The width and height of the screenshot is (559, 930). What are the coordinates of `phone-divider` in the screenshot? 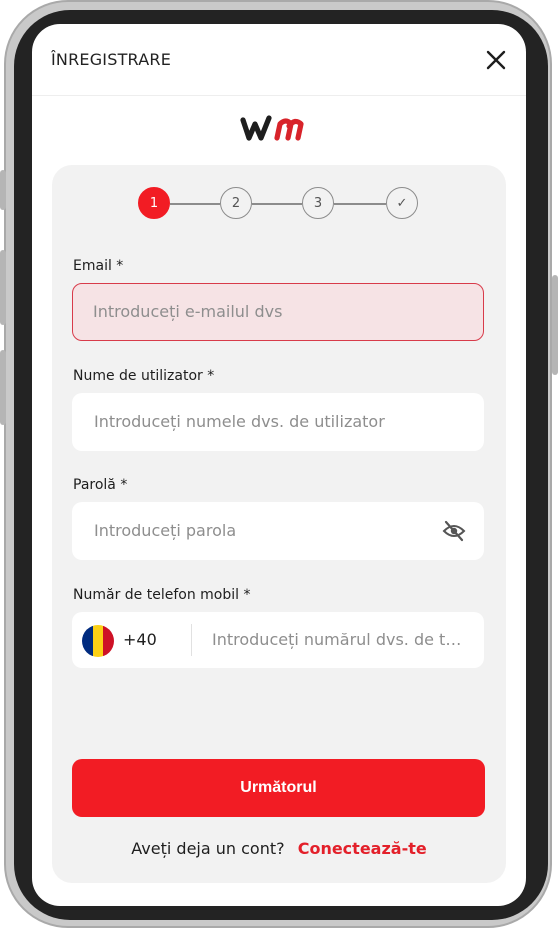 It's located at (191, 640).